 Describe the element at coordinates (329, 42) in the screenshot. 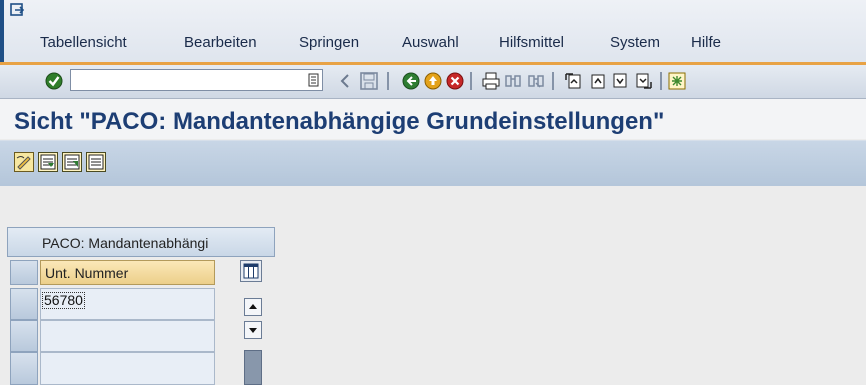

I see `menu-springen: Springen` at that location.